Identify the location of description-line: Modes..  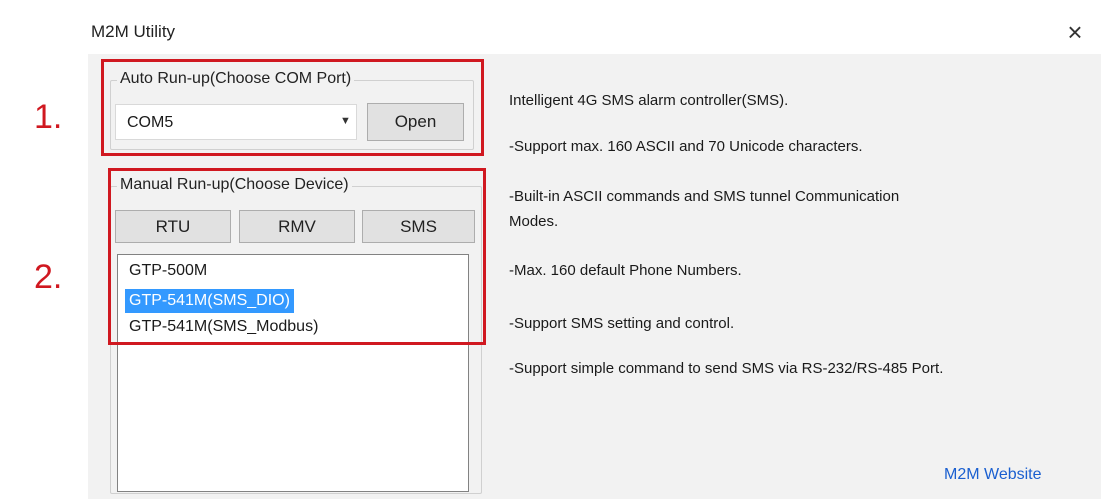
(534, 221).